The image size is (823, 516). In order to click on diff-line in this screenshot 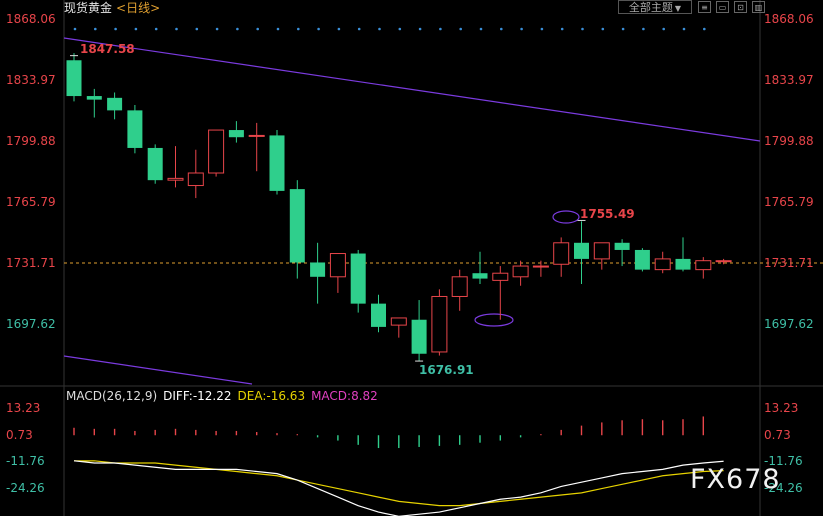, I will do `click(398, 488)`.